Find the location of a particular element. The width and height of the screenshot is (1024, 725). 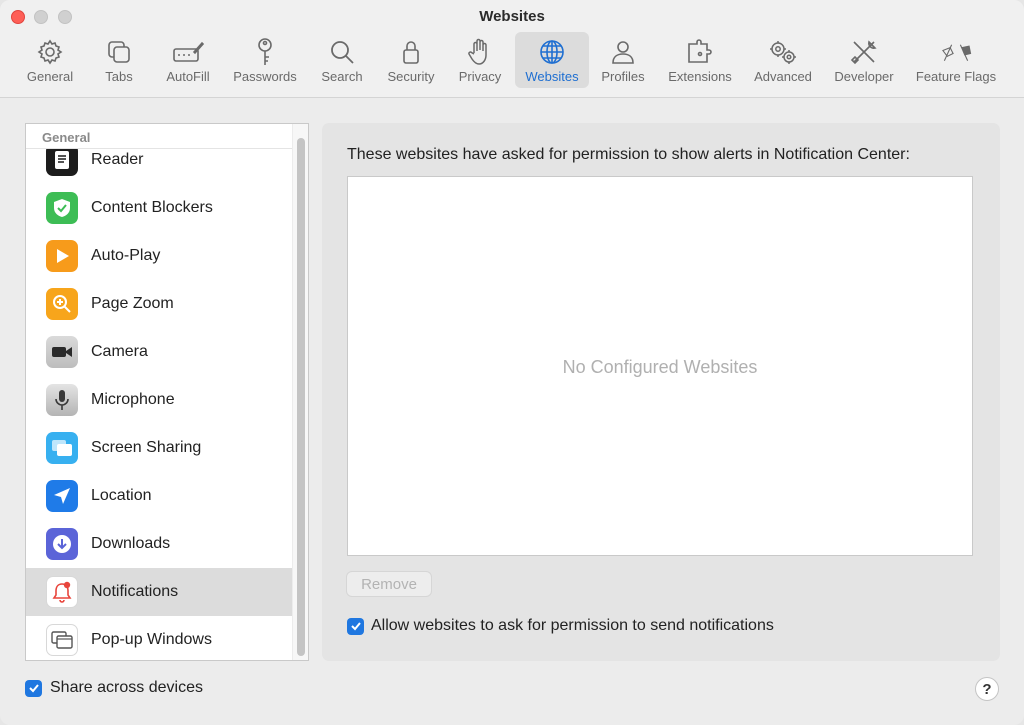

sidebar-item-microphone: Microphone is located at coordinates (159, 400).